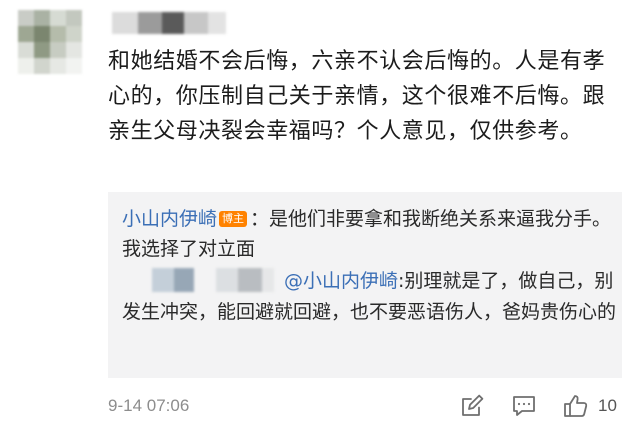  Describe the element at coordinates (169, 23) in the screenshot. I see `username-redacted` at that location.